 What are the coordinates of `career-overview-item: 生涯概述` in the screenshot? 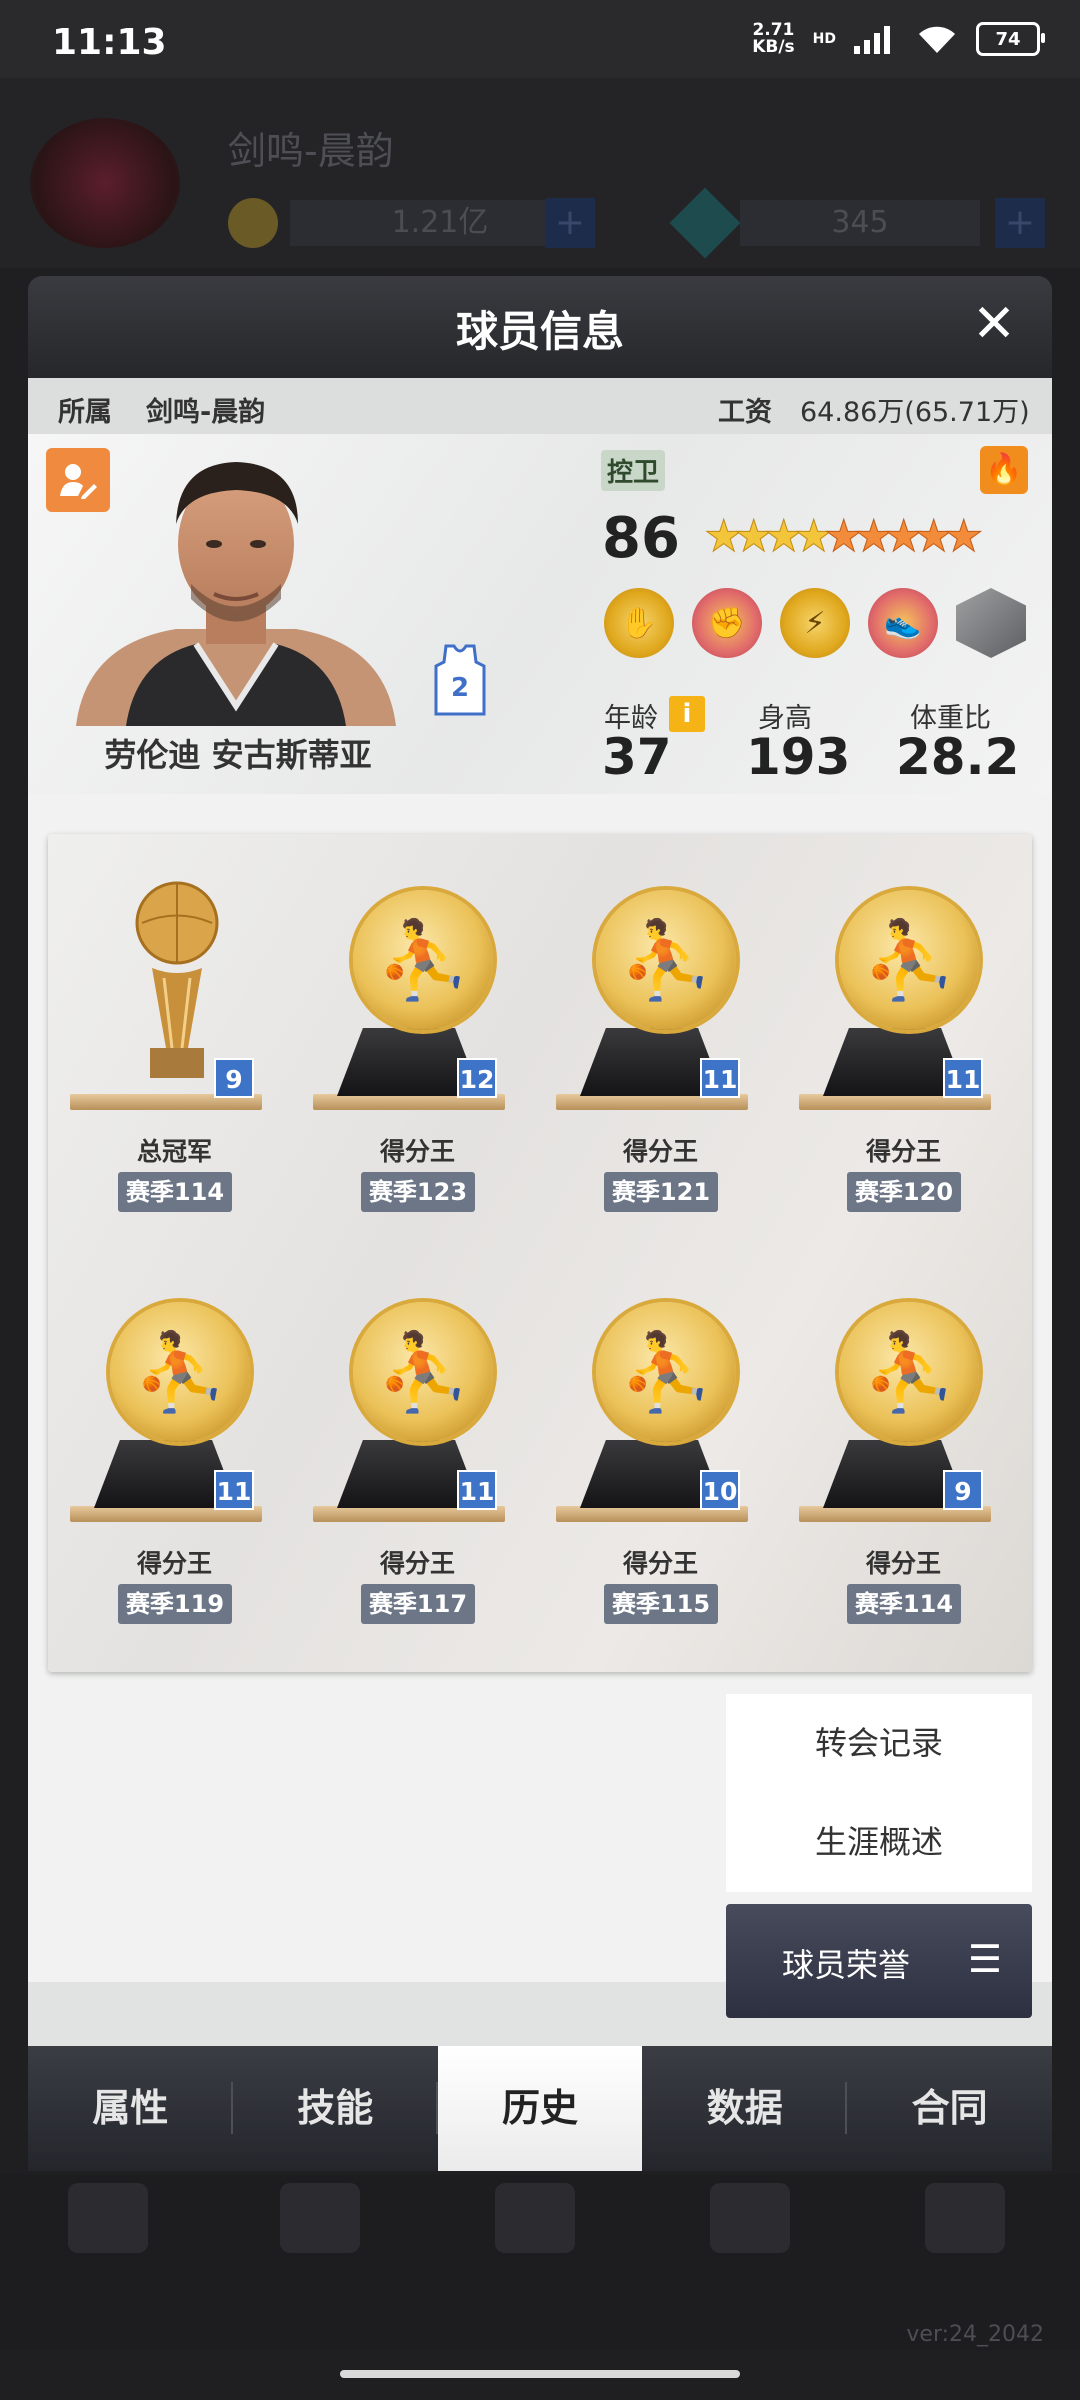 It's located at (879, 1842).